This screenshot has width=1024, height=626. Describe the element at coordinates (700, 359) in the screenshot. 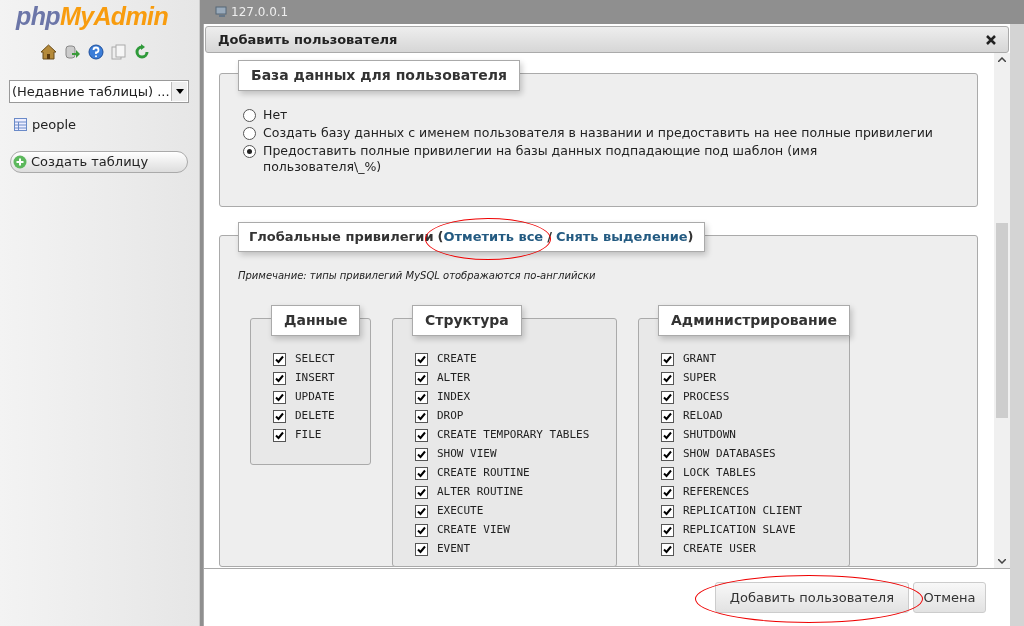

I see `privilege-label: GRANT` at that location.